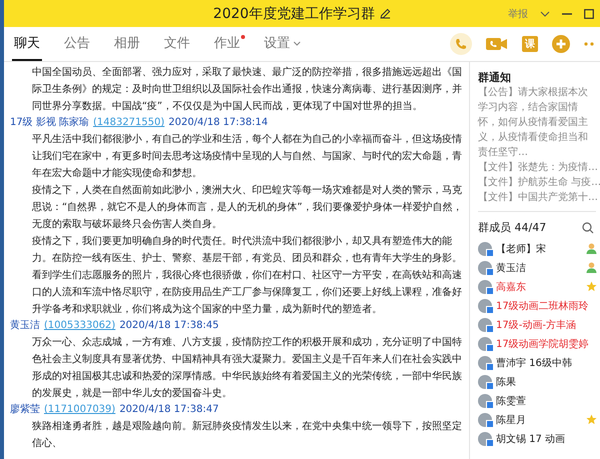  Describe the element at coordinates (497, 44) in the screenshot. I see `video-camera-icon` at that location.